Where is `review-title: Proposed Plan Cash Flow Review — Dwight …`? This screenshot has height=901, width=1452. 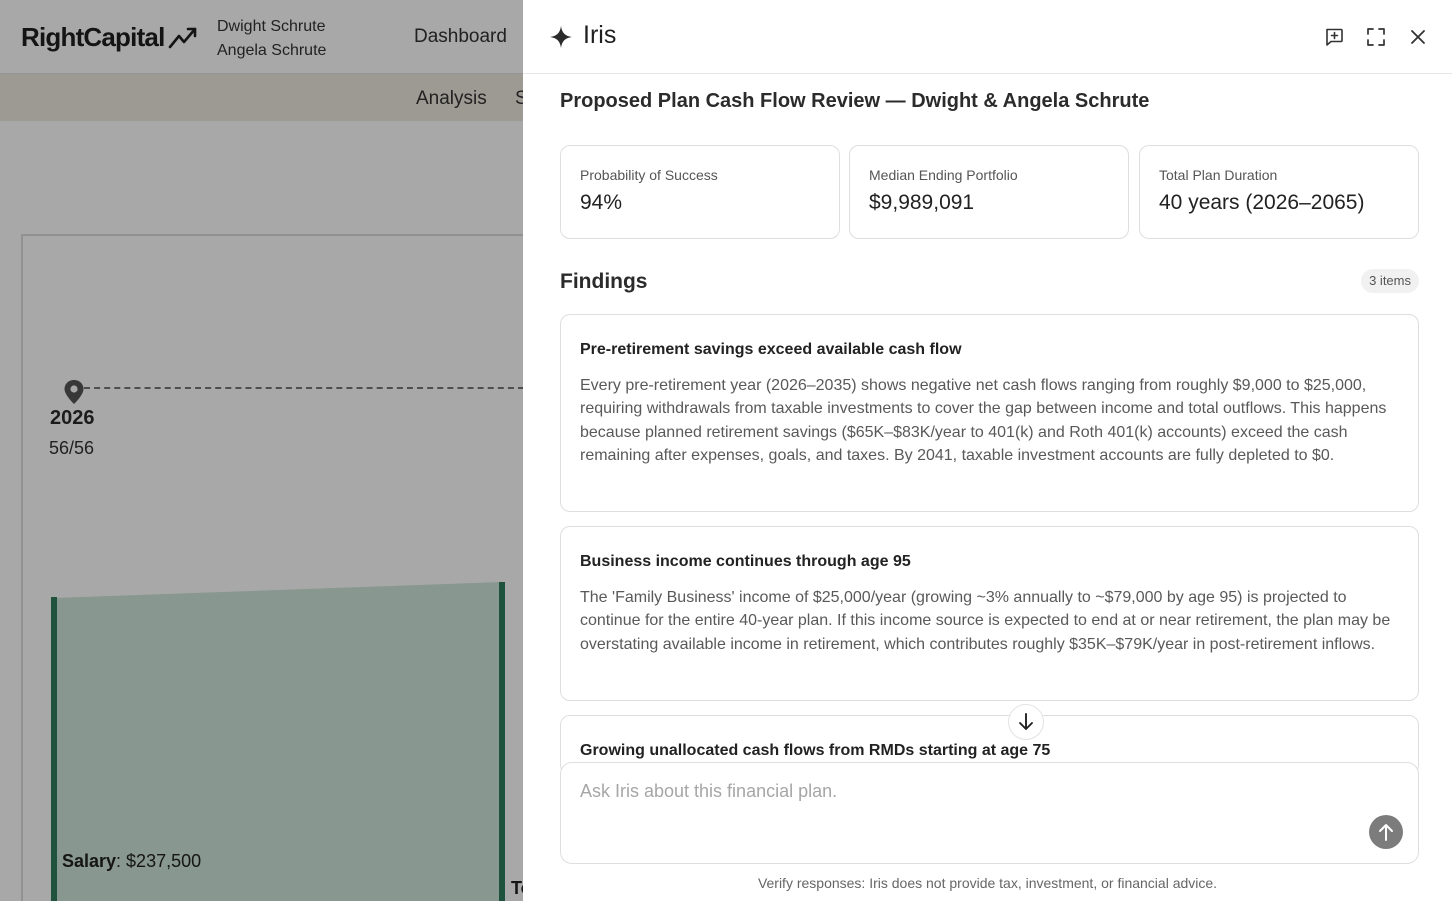 review-title: Proposed Plan Cash Flow Review — Dwight … is located at coordinates (855, 101).